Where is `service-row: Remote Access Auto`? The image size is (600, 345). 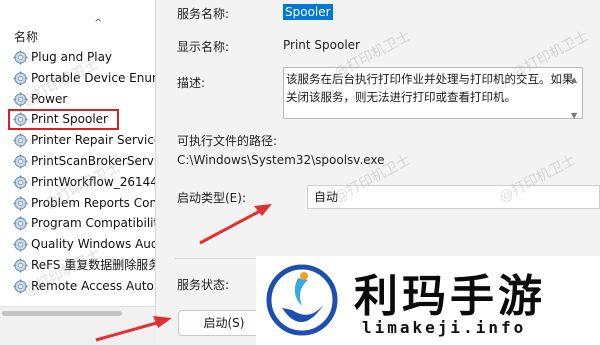
service-row: Remote Access Auto is located at coordinates (77, 286).